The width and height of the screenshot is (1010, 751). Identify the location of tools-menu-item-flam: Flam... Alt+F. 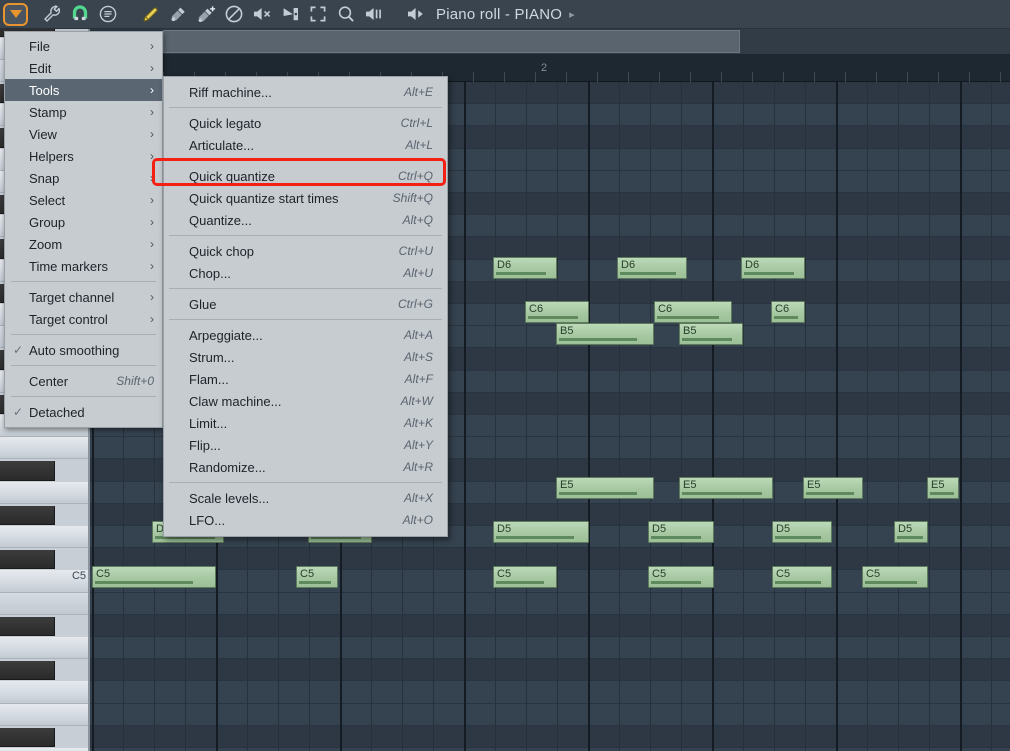
(305, 379).